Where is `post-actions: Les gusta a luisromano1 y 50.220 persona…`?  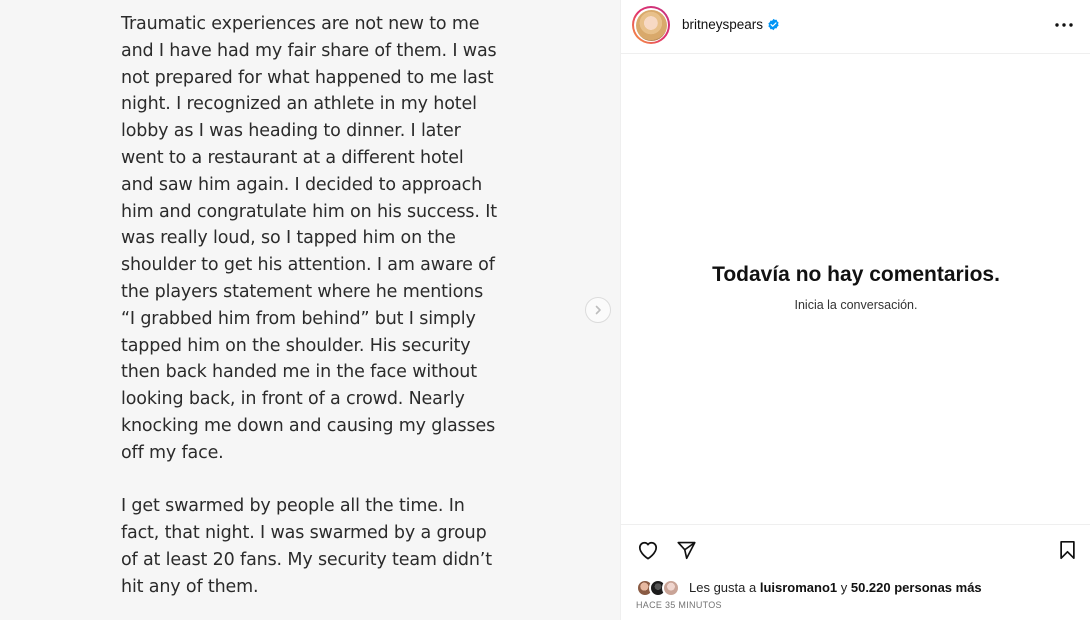 post-actions: Les gusta a luisromano1 y 50.220 persona… is located at coordinates (855, 572).